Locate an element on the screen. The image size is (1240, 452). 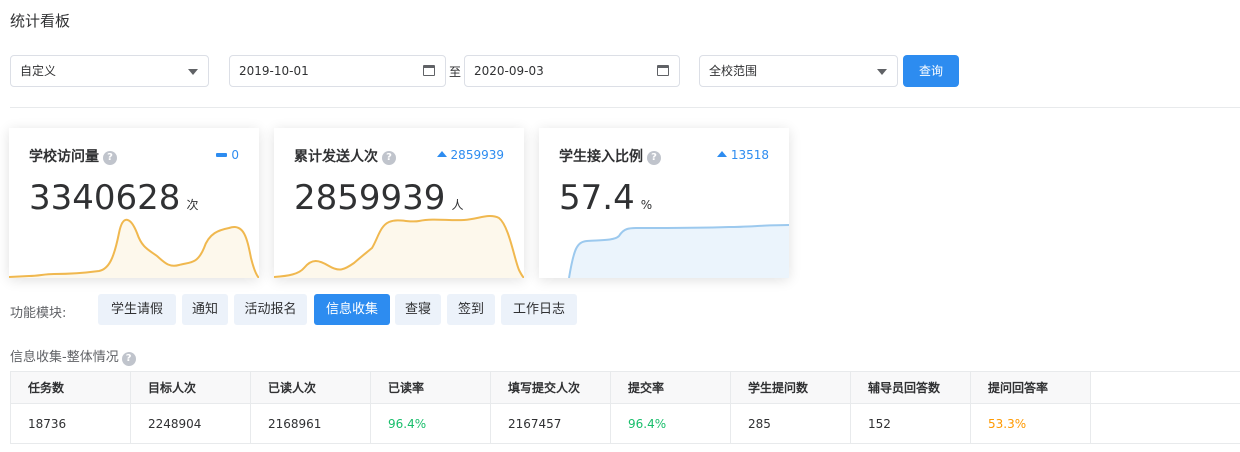
divider is located at coordinates (625, 107).